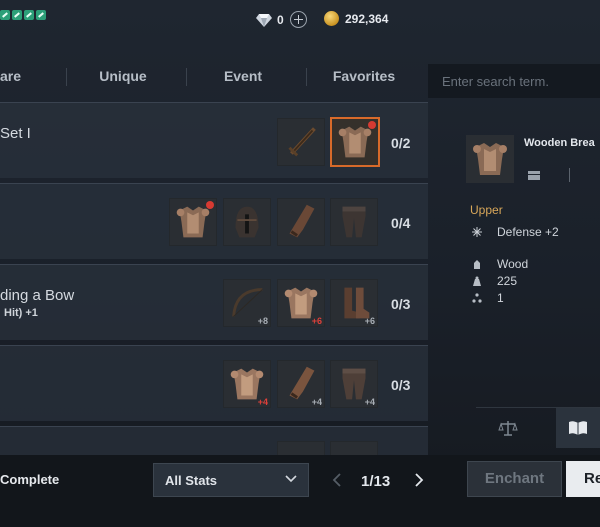 Image resolution: width=600 pixels, height=527 pixels. Describe the element at coordinates (486, 210) in the screenshot. I see `detail-slot-type: Upper` at that location.